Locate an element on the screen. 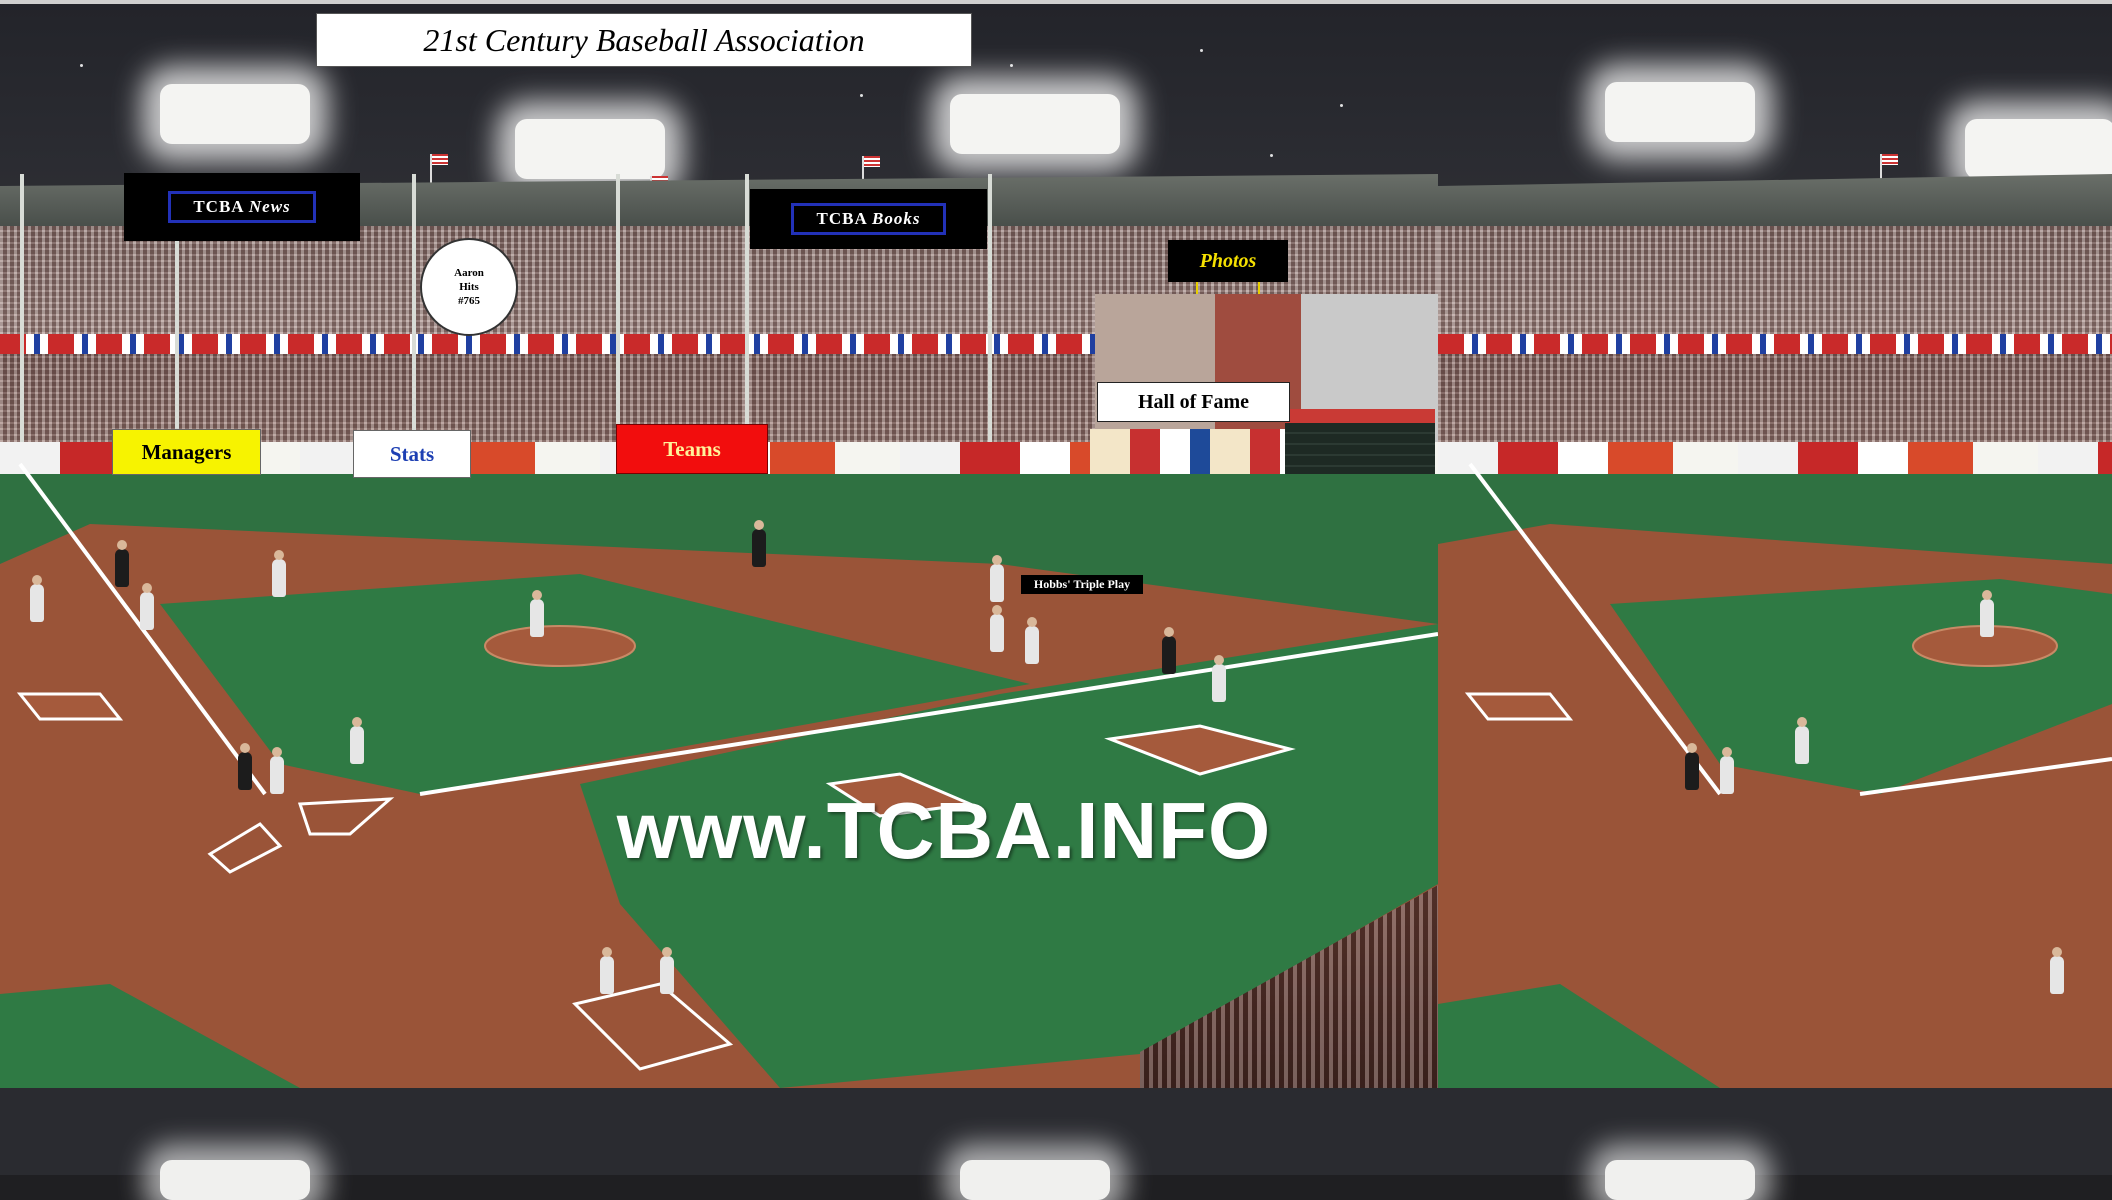 This screenshot has height=1200, width=2112. infielder is located at coordinates (1032, 640).